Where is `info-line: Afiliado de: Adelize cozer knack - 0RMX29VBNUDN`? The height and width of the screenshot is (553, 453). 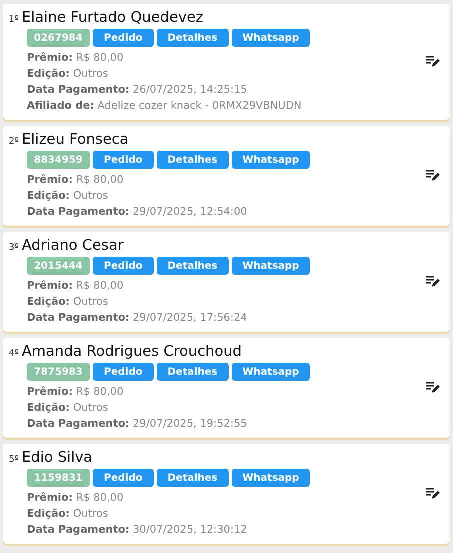 info-line: Afiliado de: Adelize cozer knack - 0RMX29VBNUDN is located at coordinates (165, 106).